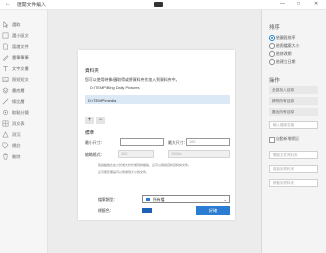 This screenshot has width=326, height=253. What do you see at coordinates (293, 155) in the screenshot?
I see `open-folder-button: 開啟文件資料夾` at bounding box center [293, 155].